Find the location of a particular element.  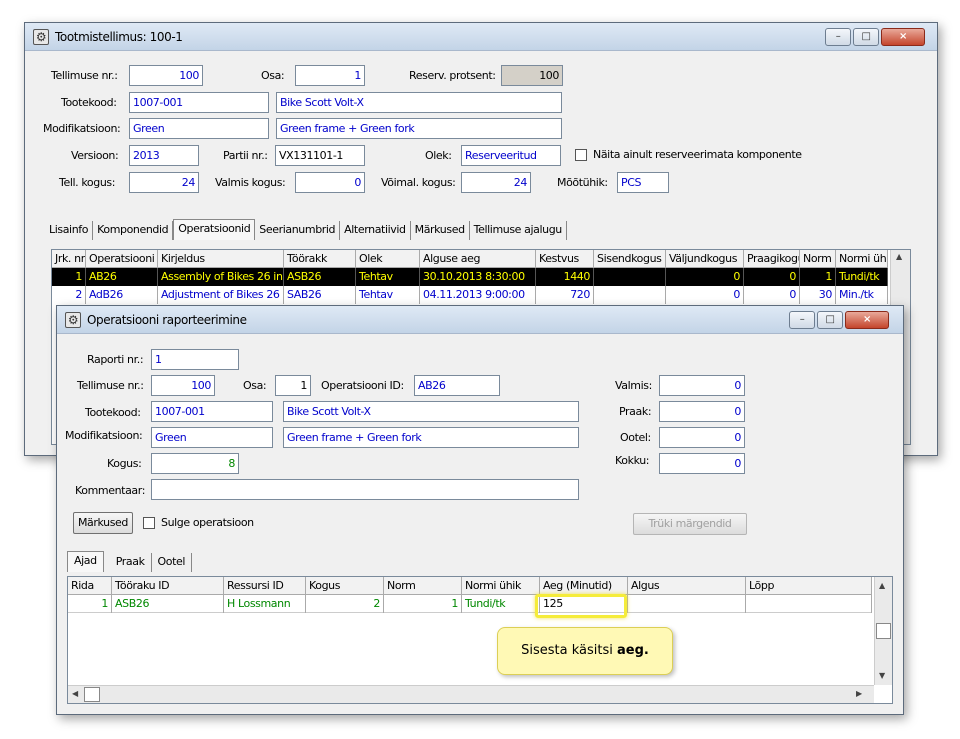

part-label: Osa: is located at coordinates (255, 385).